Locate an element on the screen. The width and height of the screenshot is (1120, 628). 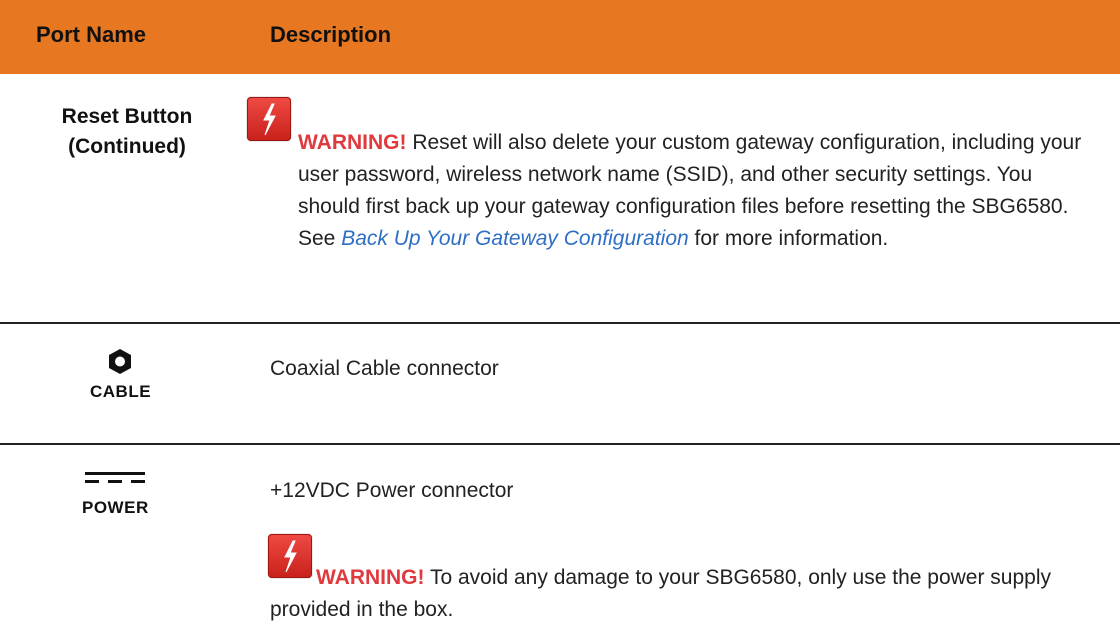
cable-icon-label: CABLE is located at coordinates (121, 391).